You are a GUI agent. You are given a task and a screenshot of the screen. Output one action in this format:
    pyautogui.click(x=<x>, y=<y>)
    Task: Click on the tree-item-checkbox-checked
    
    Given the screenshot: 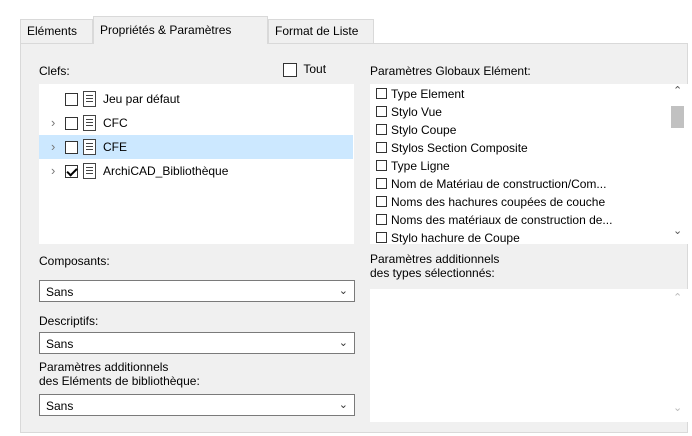 What is the action you would take?
    pyautogui.click(x=71, y=171)
    